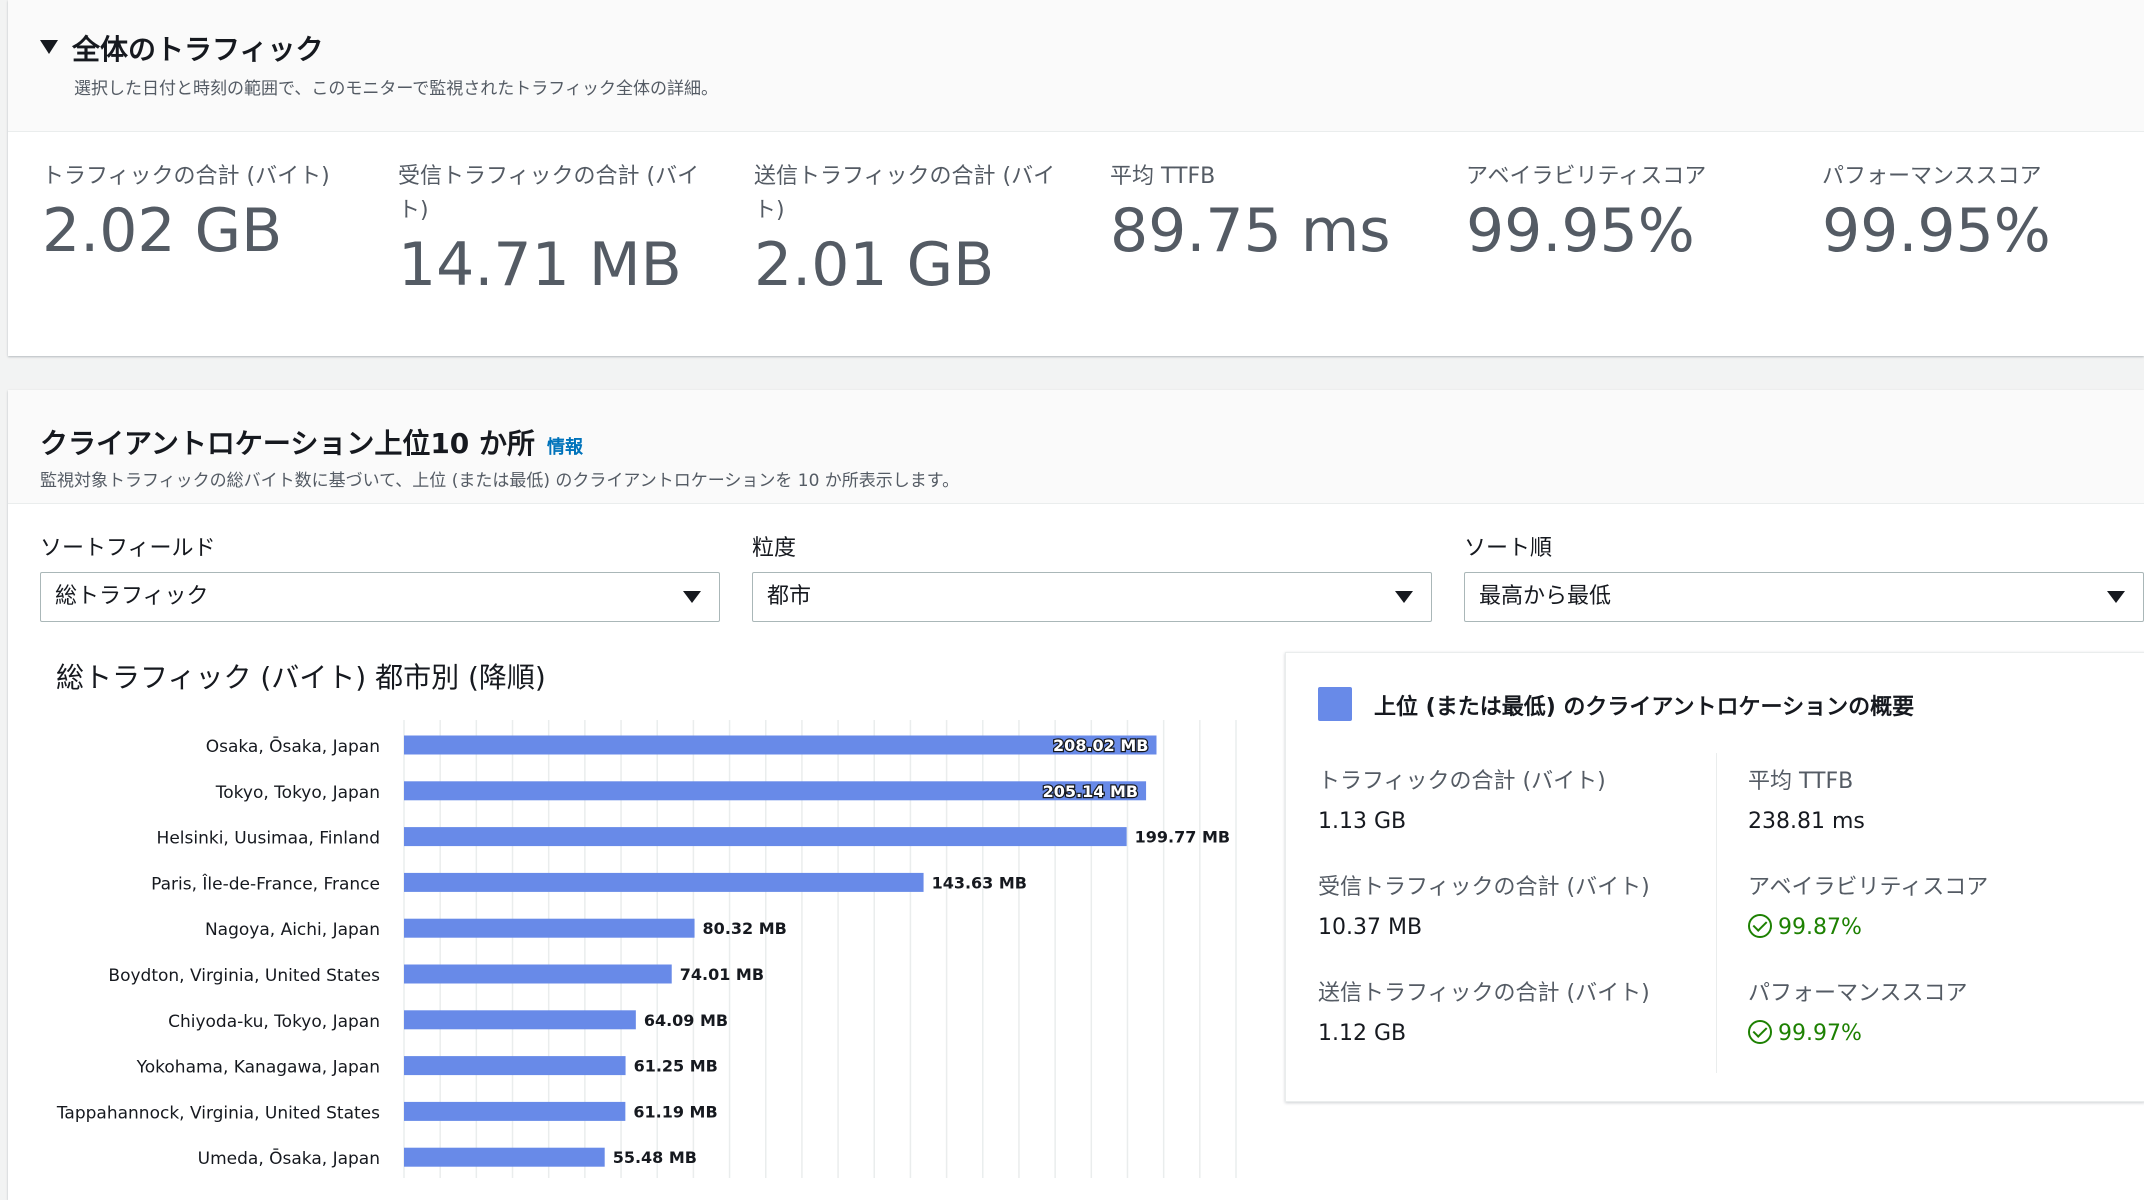 This screenshot has height=1200, width=2144. What do you see at coordinates (396, 89) in the screenshot?
I see `overall-traffic-description: 選択した日付と時刻の範囲で、このモニターで監視されたトラフィック全体の詳細。` at bounding box center [396, 89].